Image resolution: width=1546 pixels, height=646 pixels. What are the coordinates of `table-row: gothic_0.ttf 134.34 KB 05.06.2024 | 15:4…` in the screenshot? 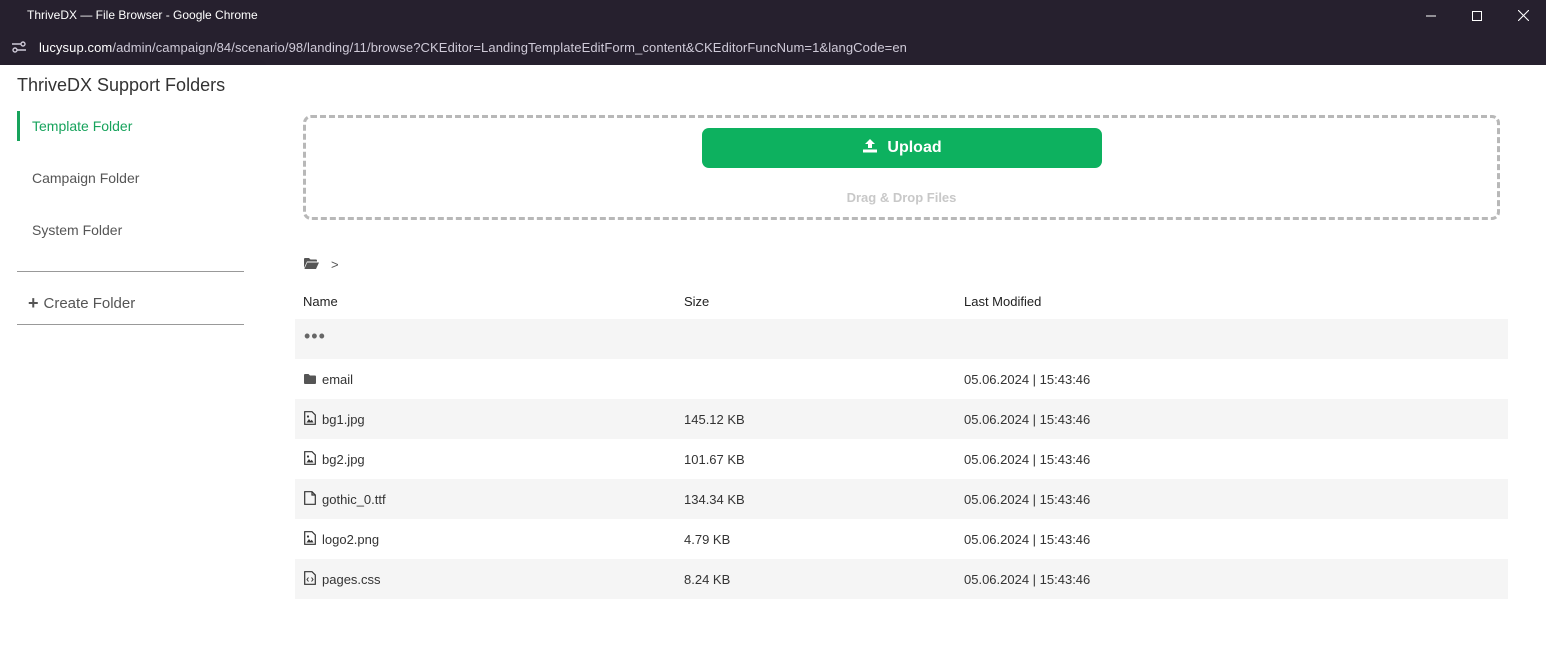 It's located at (901, 499).